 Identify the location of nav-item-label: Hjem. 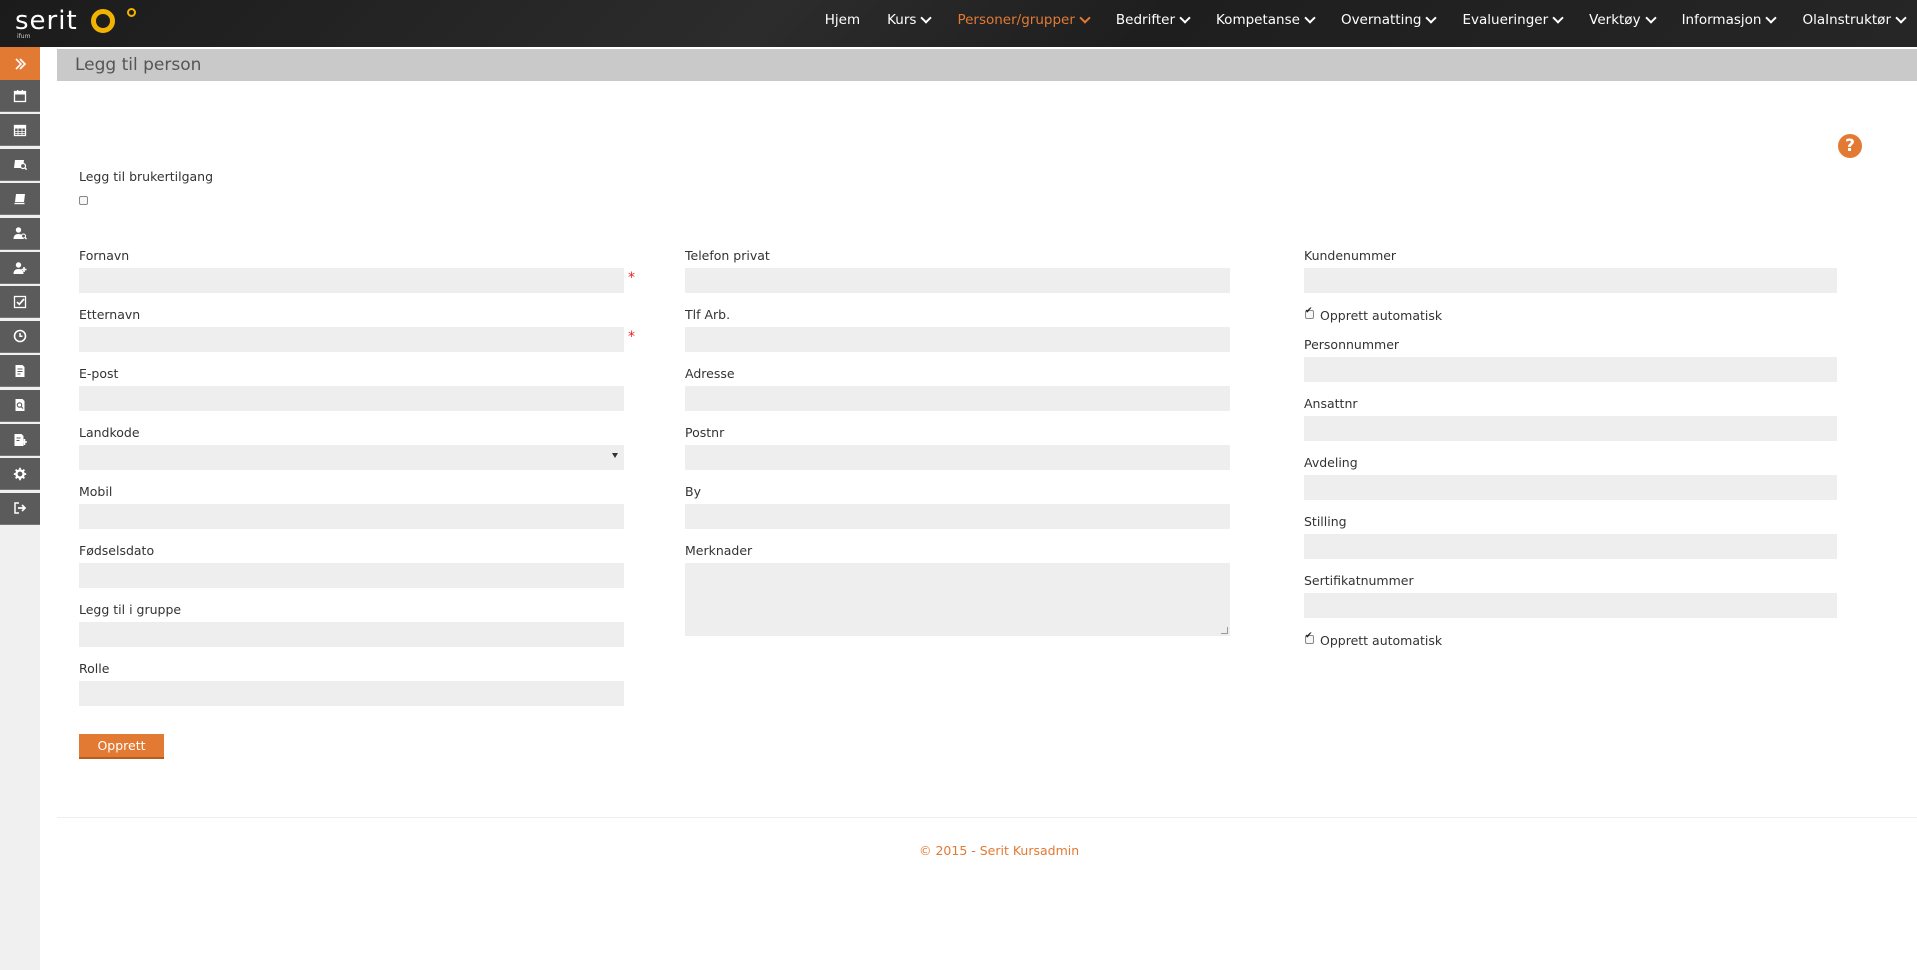
(842, 20).